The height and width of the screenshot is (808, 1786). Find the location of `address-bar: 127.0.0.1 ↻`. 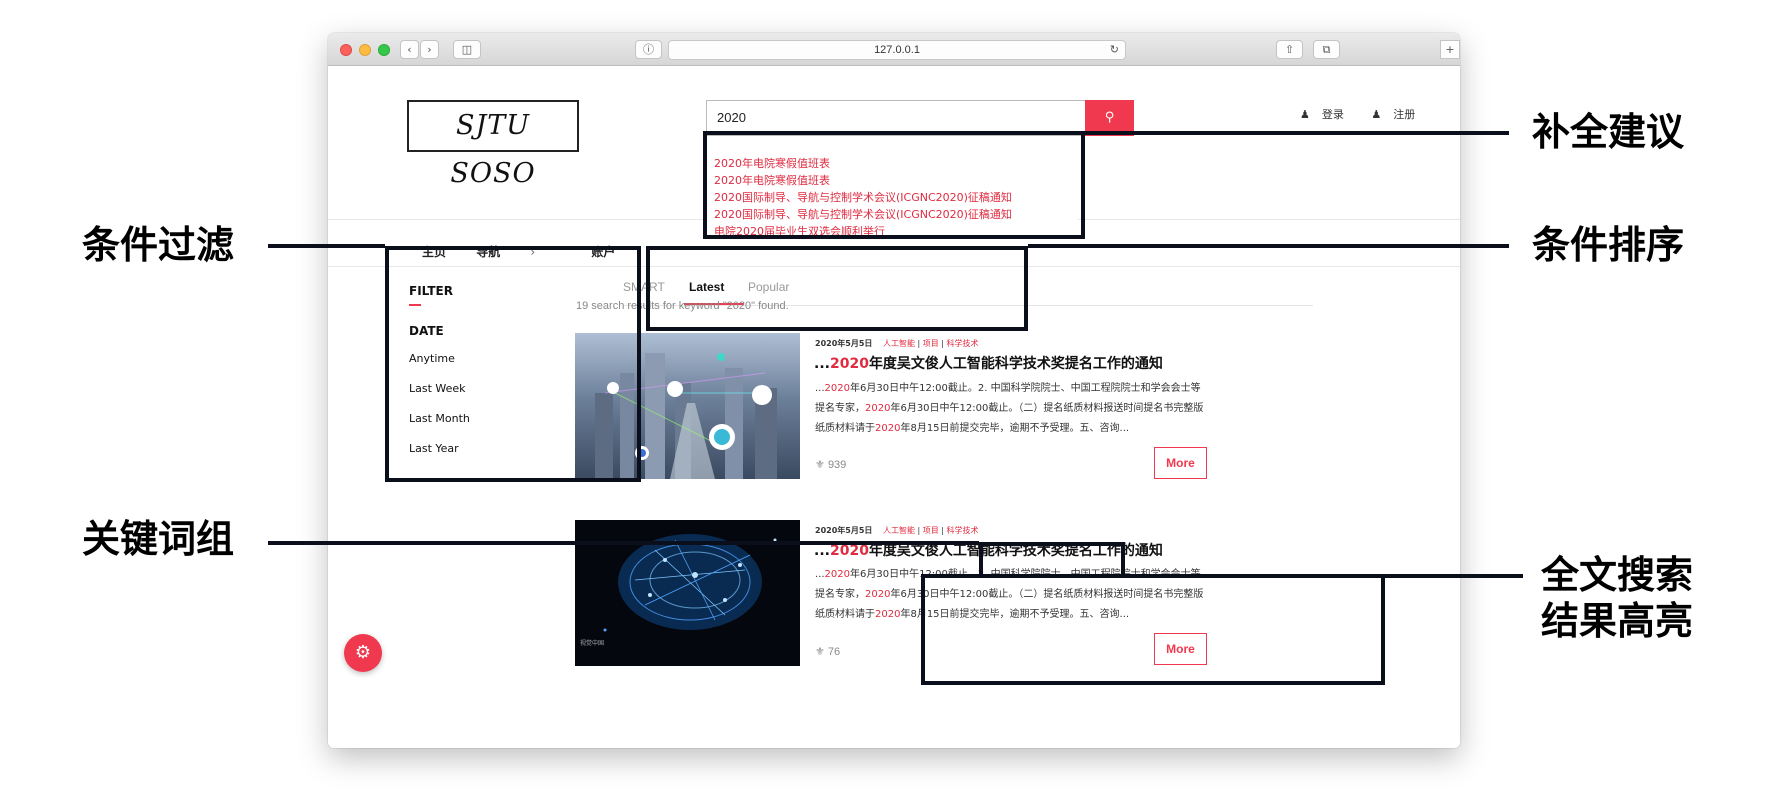

address-bar: 127.0.0.1 ↻ is located at coordinates (897, 50).